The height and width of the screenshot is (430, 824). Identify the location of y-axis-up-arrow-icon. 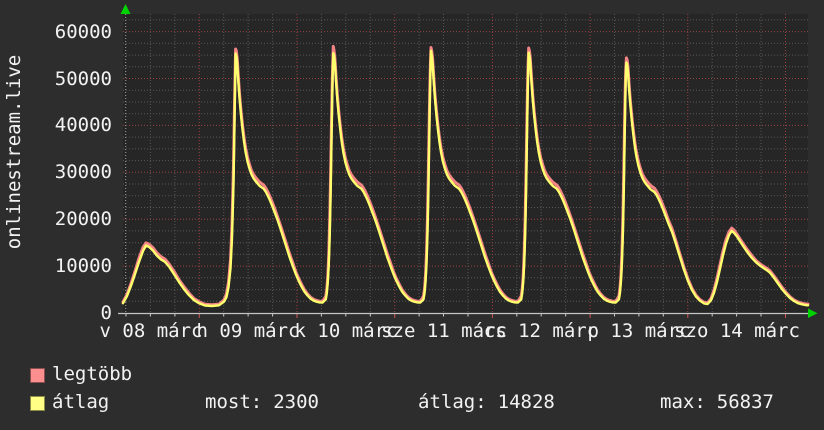
(125, 9).